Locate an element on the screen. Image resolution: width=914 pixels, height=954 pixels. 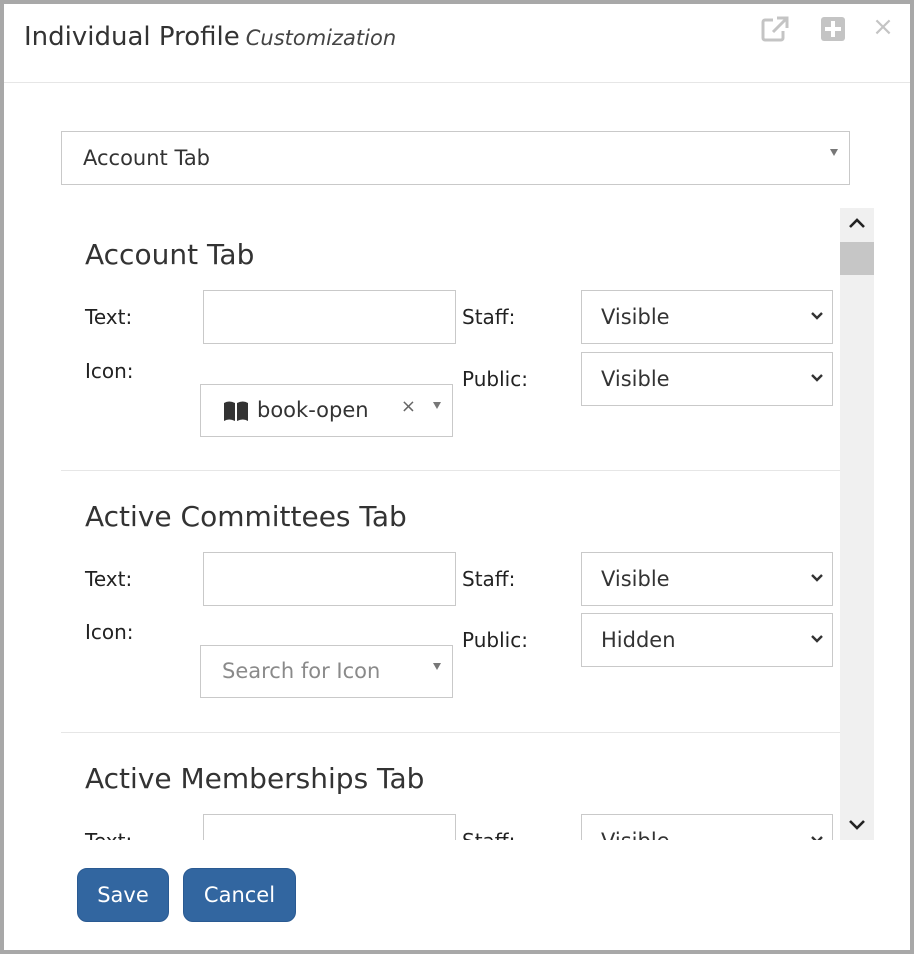
dialog-subtitle: Customization is located at coordinates (321, 38).